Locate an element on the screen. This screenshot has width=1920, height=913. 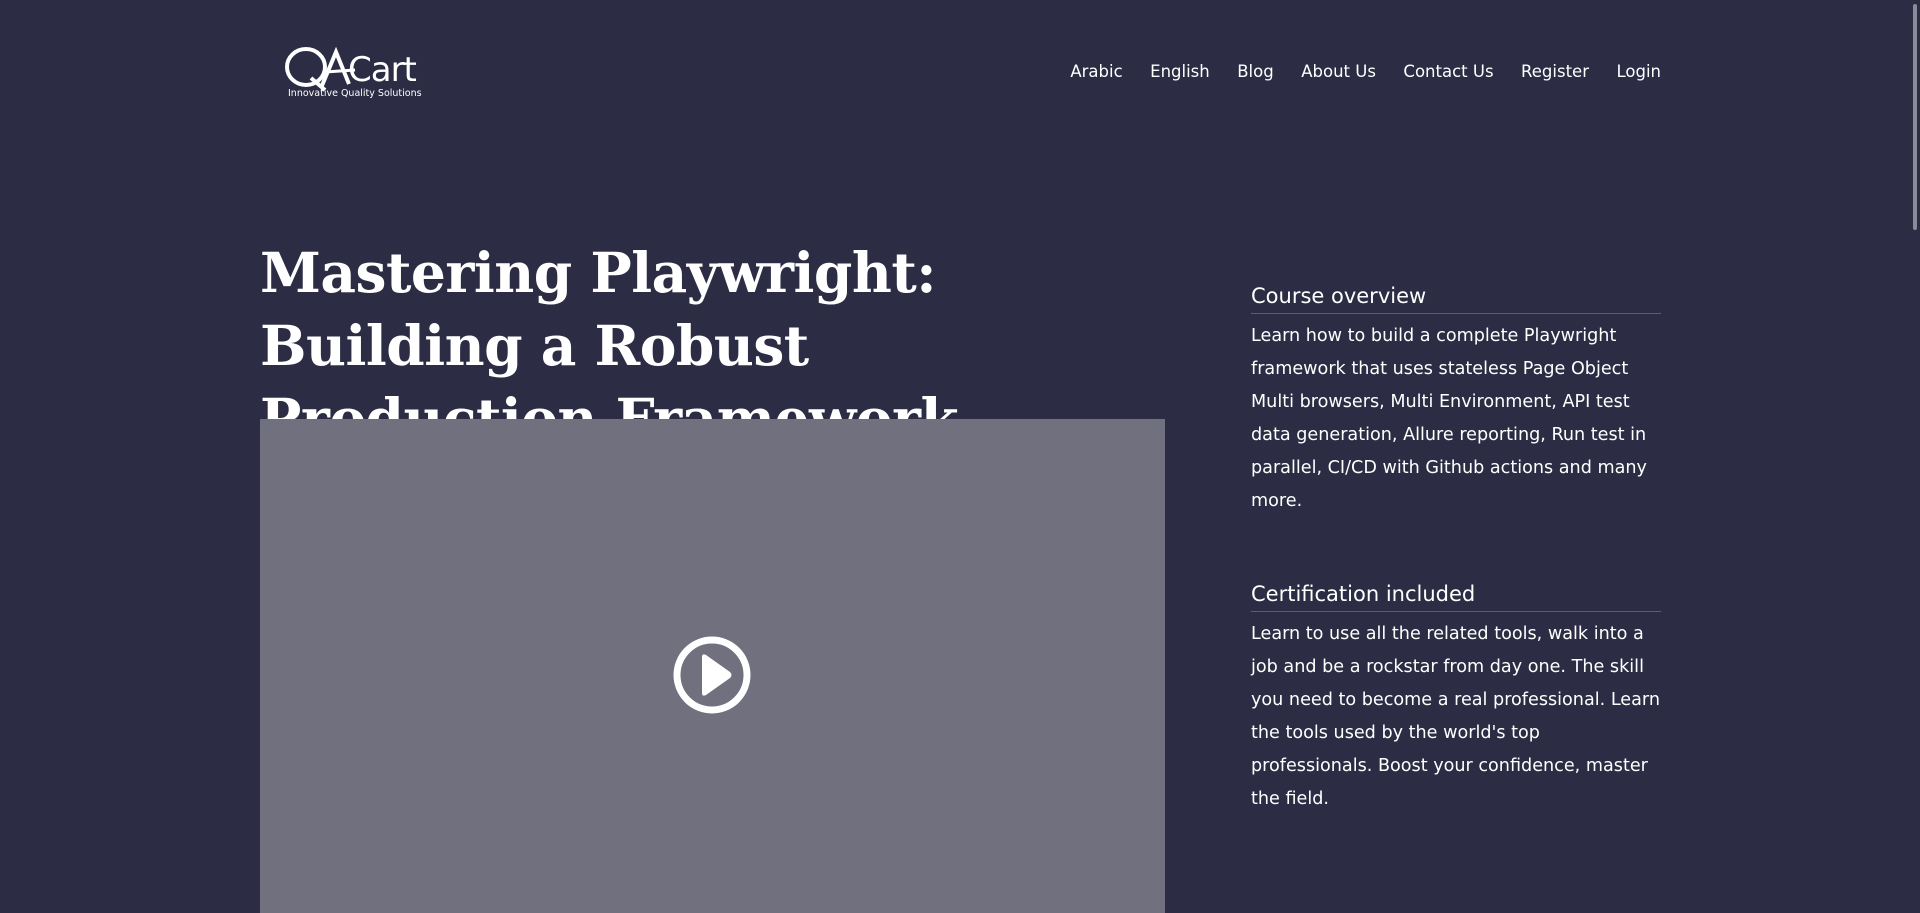
page-scrollbar is located at coordinates (1914, 456).